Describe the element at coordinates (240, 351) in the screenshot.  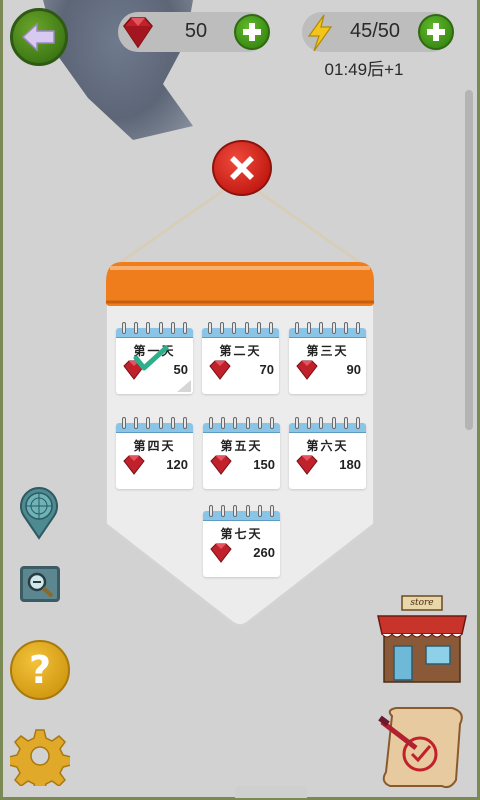
I see `day-label: 第二天` at that location.